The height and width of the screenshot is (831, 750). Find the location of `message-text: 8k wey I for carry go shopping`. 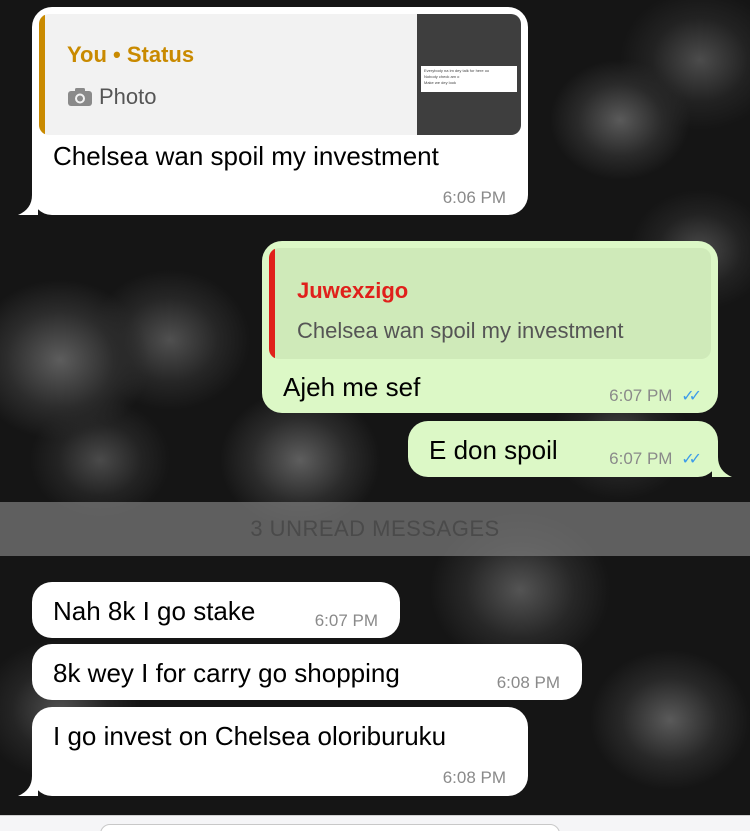

message-text: 8k wey I for carry go shopping is located at coordinates (226, 673).